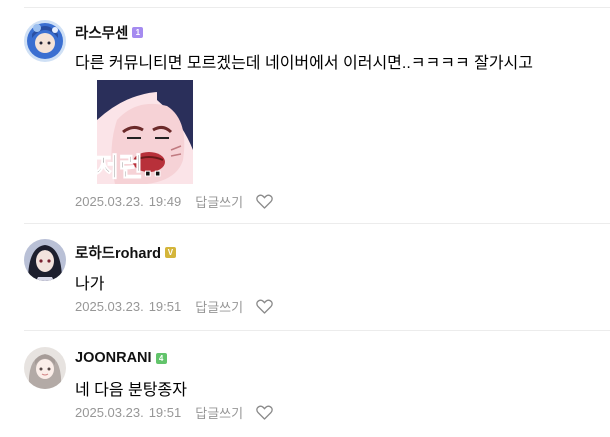  Describe the element at coordinates (161, 358) in the screenshot. I see `member-level-badge: 4` at that location.